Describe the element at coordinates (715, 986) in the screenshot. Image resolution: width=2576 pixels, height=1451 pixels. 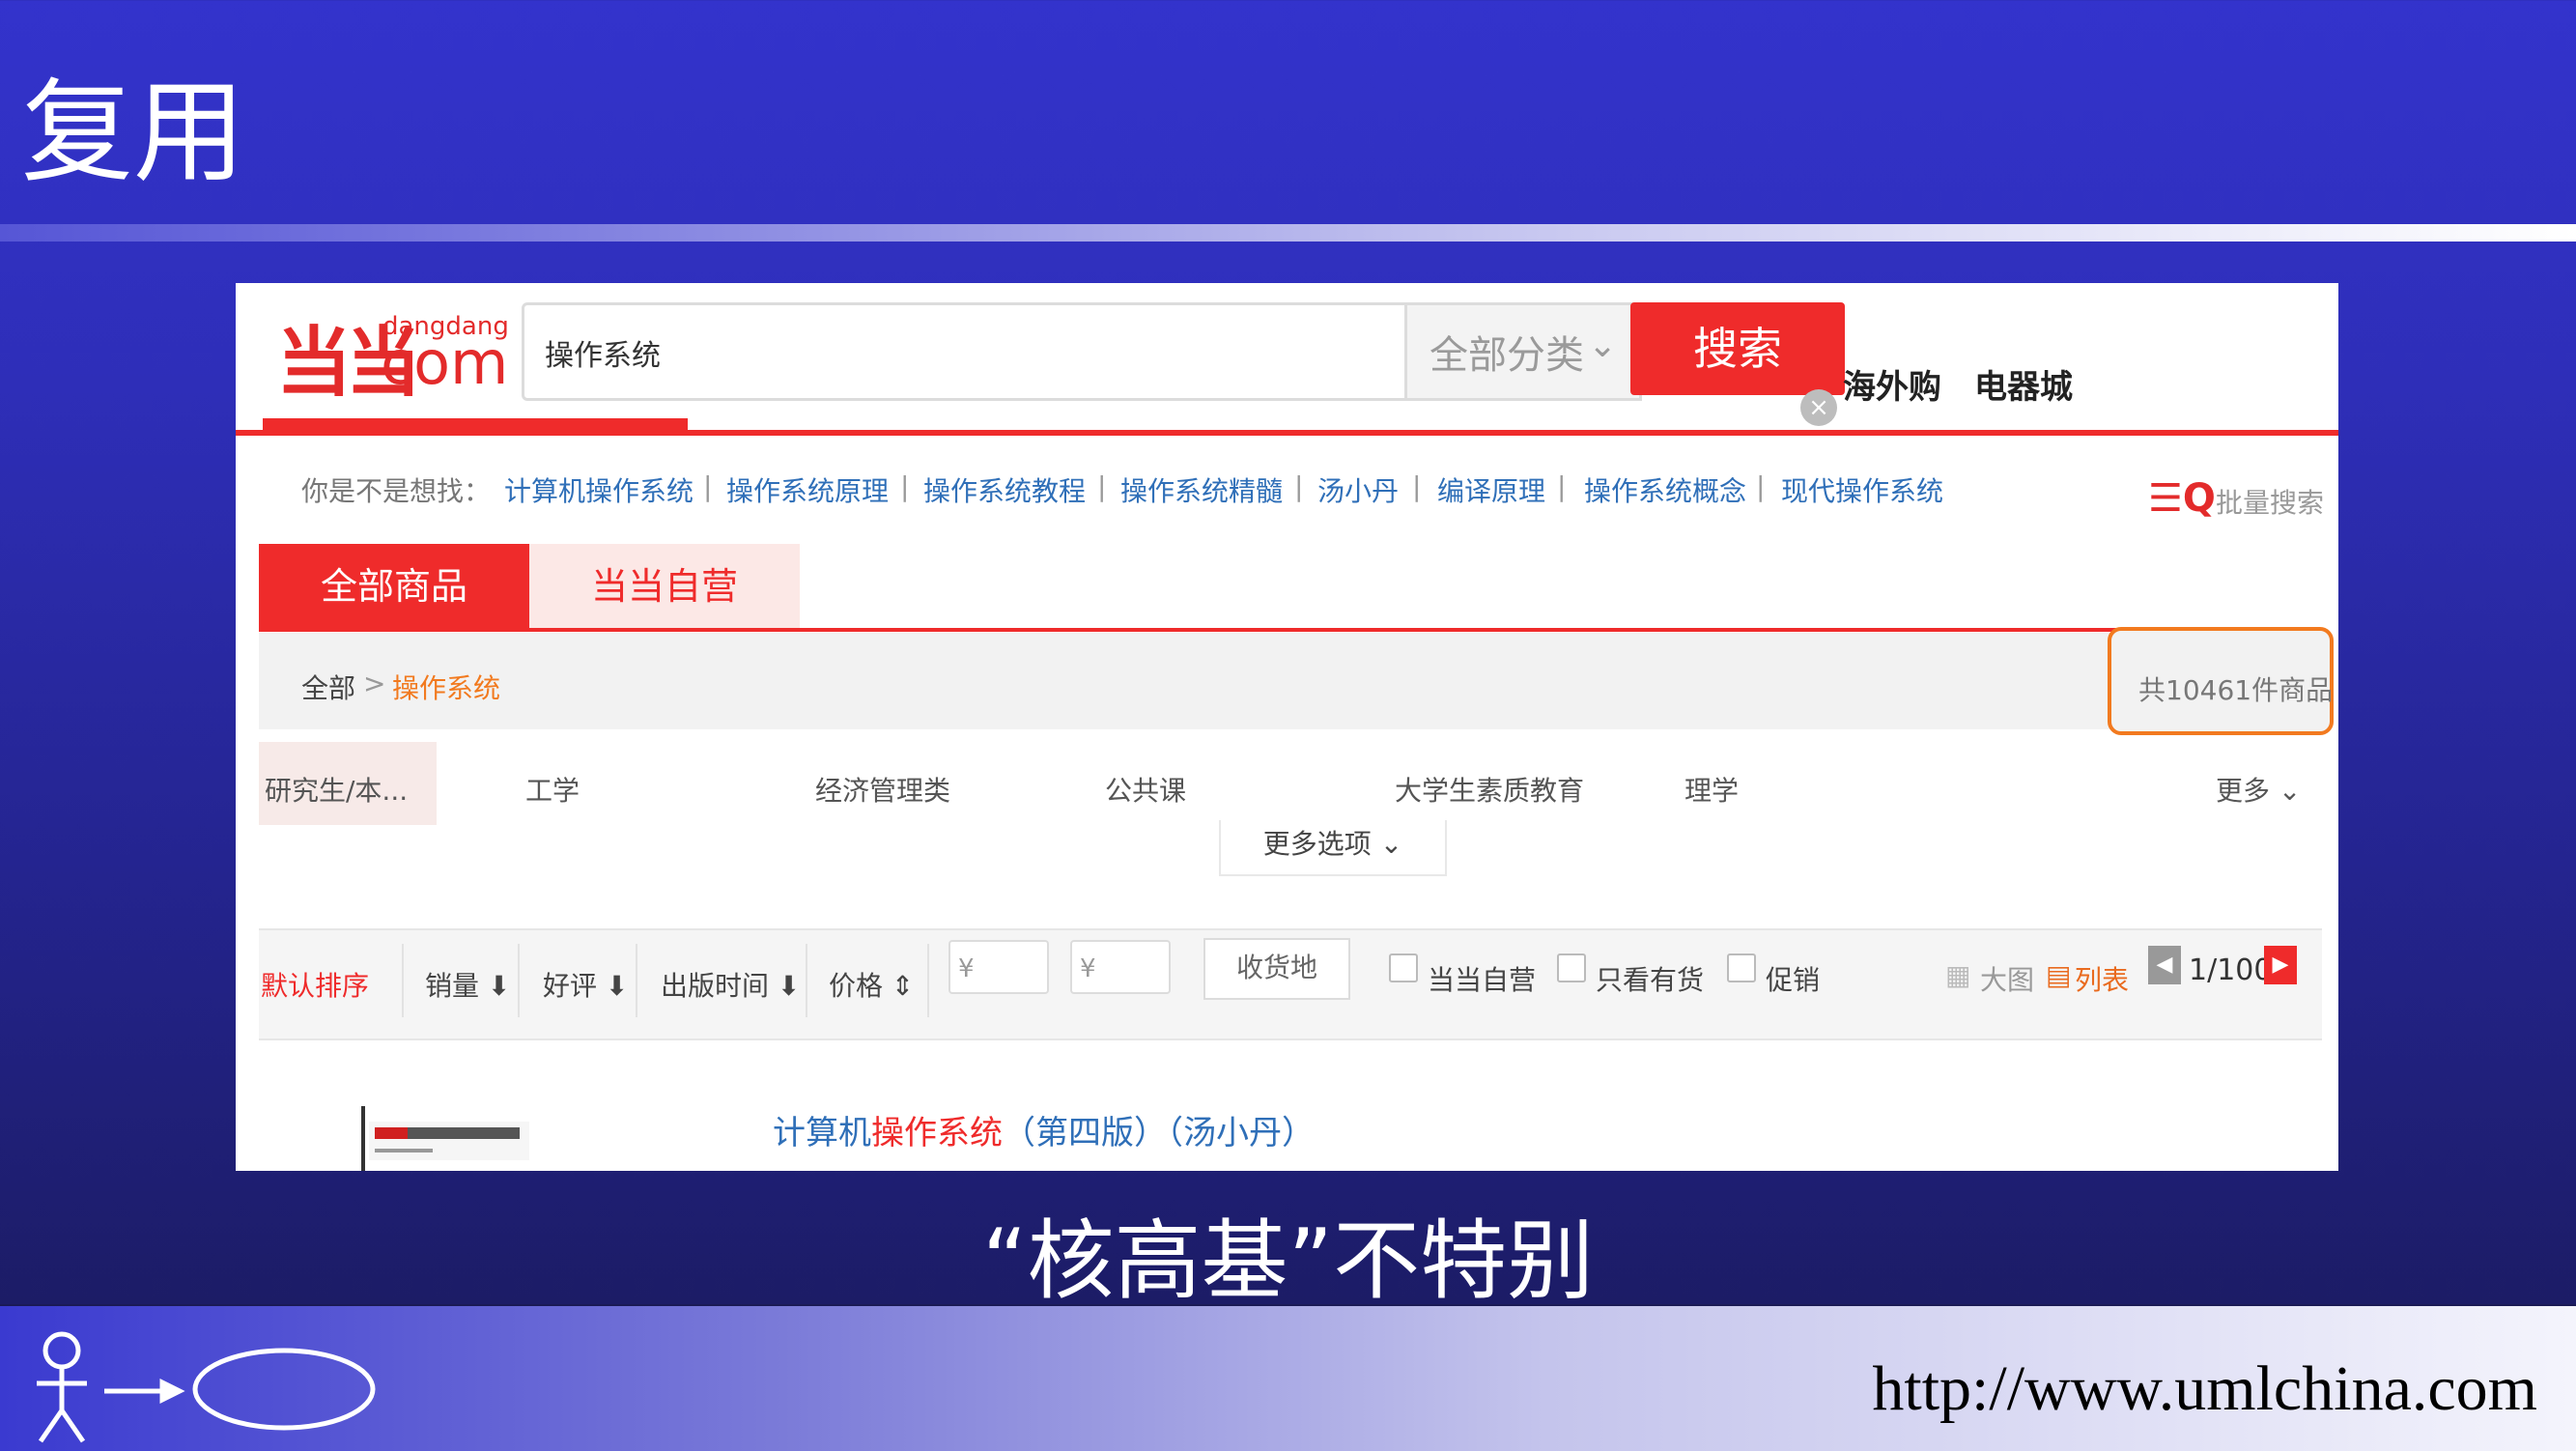
I see `sort-publish-date-label: 出版时间` at that location.